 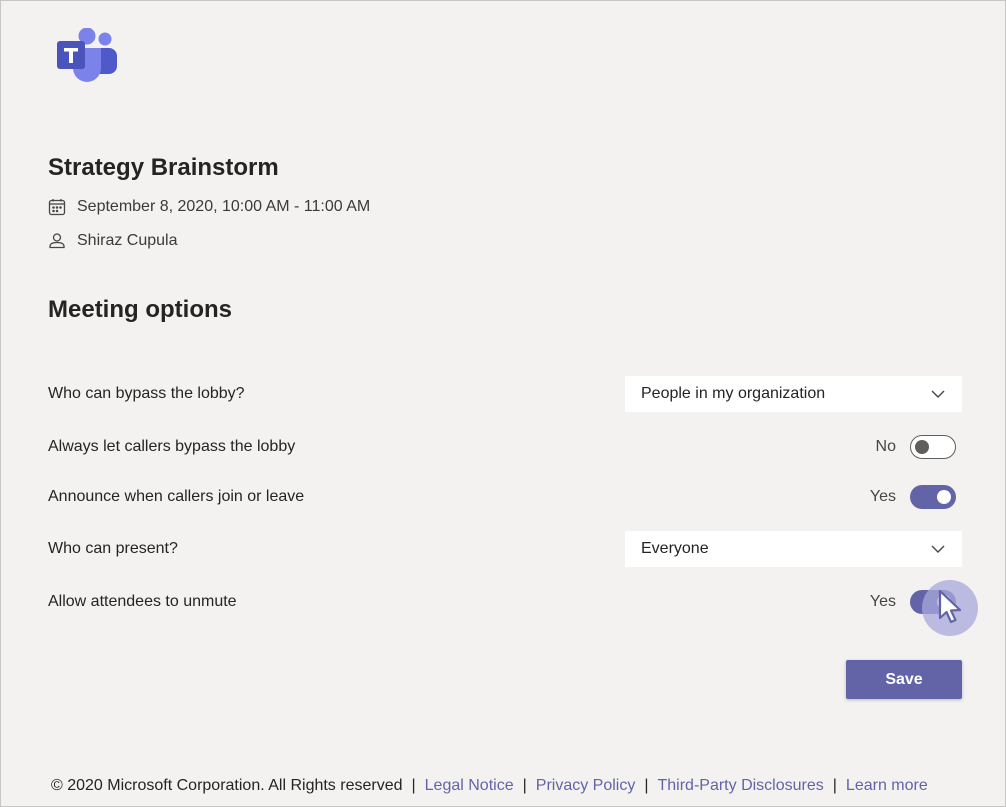 What do you see at coordinates (933, 447) in the screenshot?
I see `callers-bypass-toggle` at bounding box center [933, 447].